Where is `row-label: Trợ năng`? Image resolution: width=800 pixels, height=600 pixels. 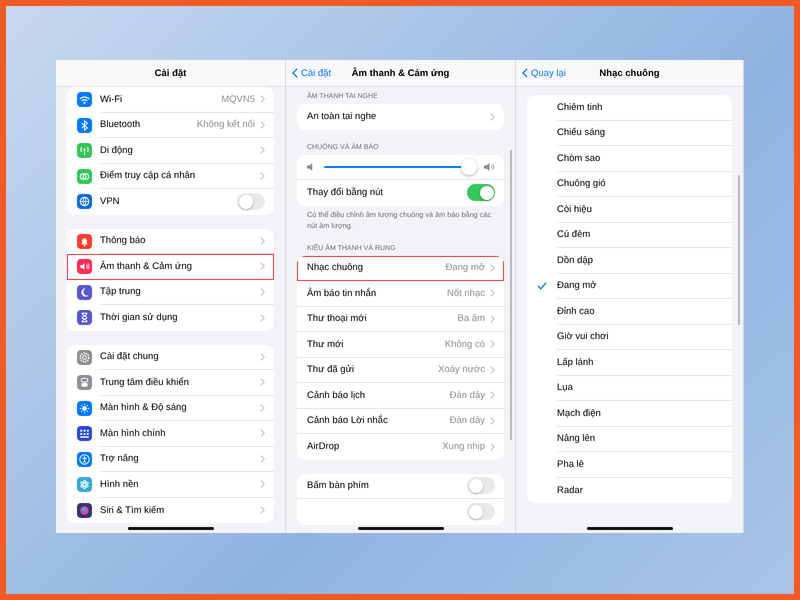
row-label: Trợ năng is located at coordinates (120, 458).